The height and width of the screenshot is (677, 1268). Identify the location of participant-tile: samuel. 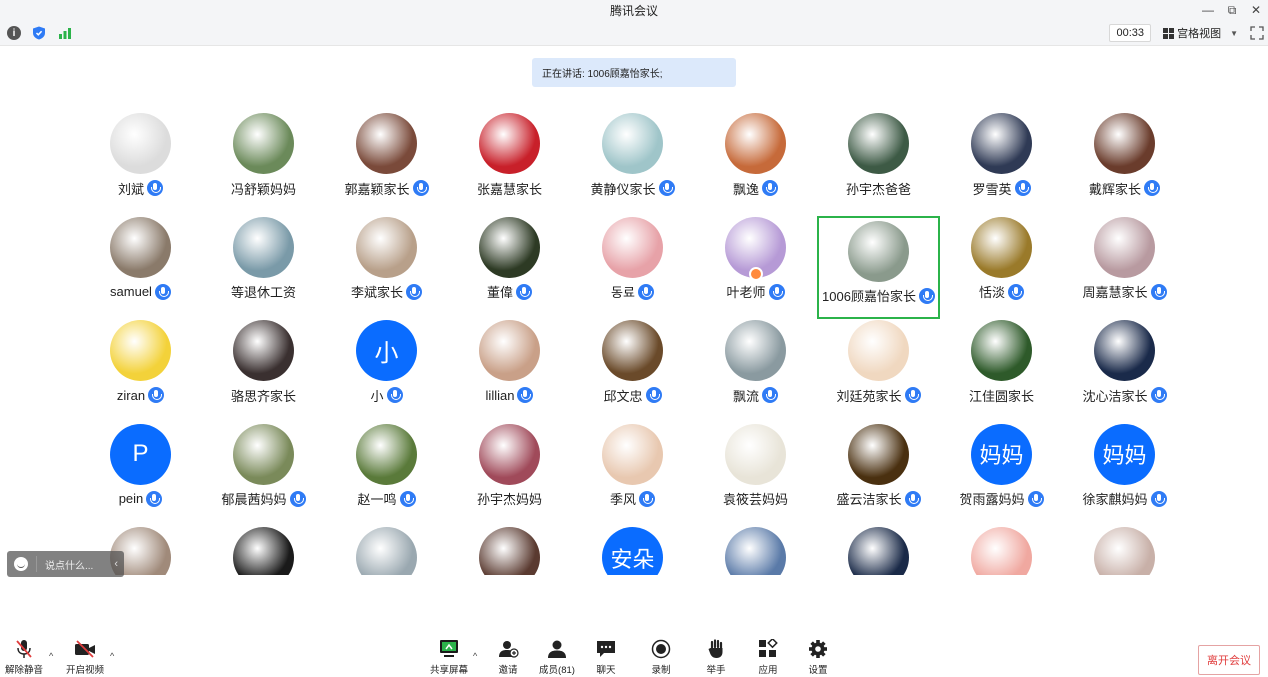
(140, 267).